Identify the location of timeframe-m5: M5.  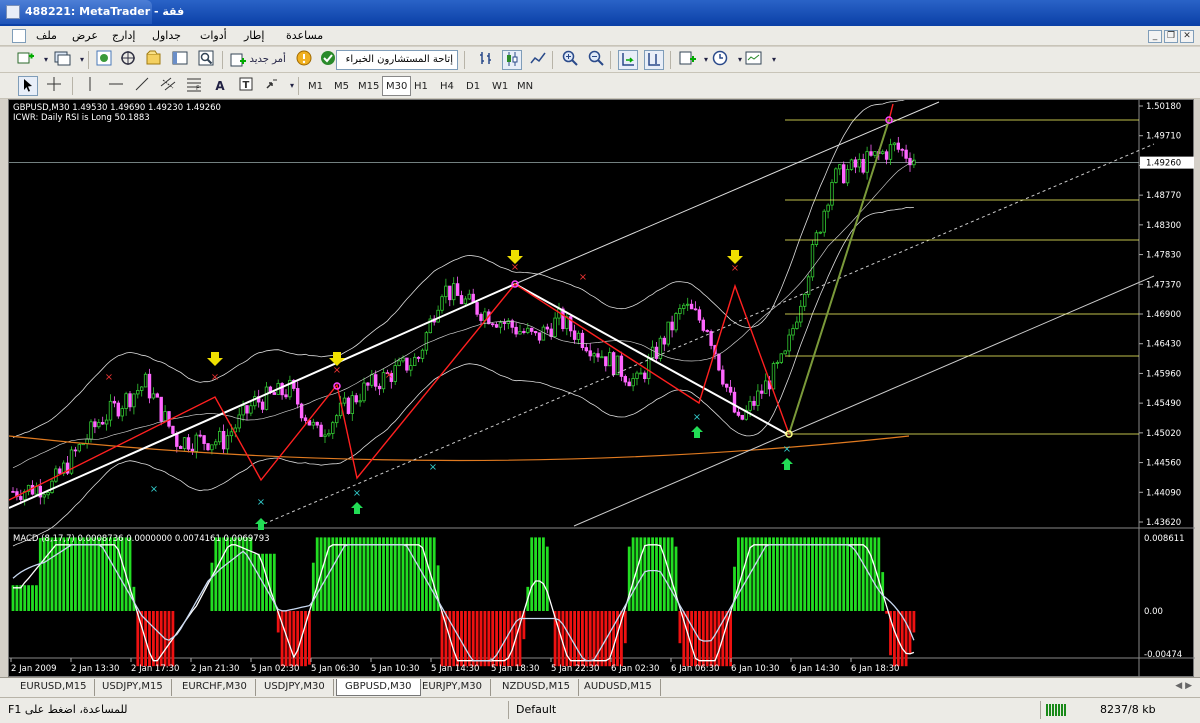
(341, 86).